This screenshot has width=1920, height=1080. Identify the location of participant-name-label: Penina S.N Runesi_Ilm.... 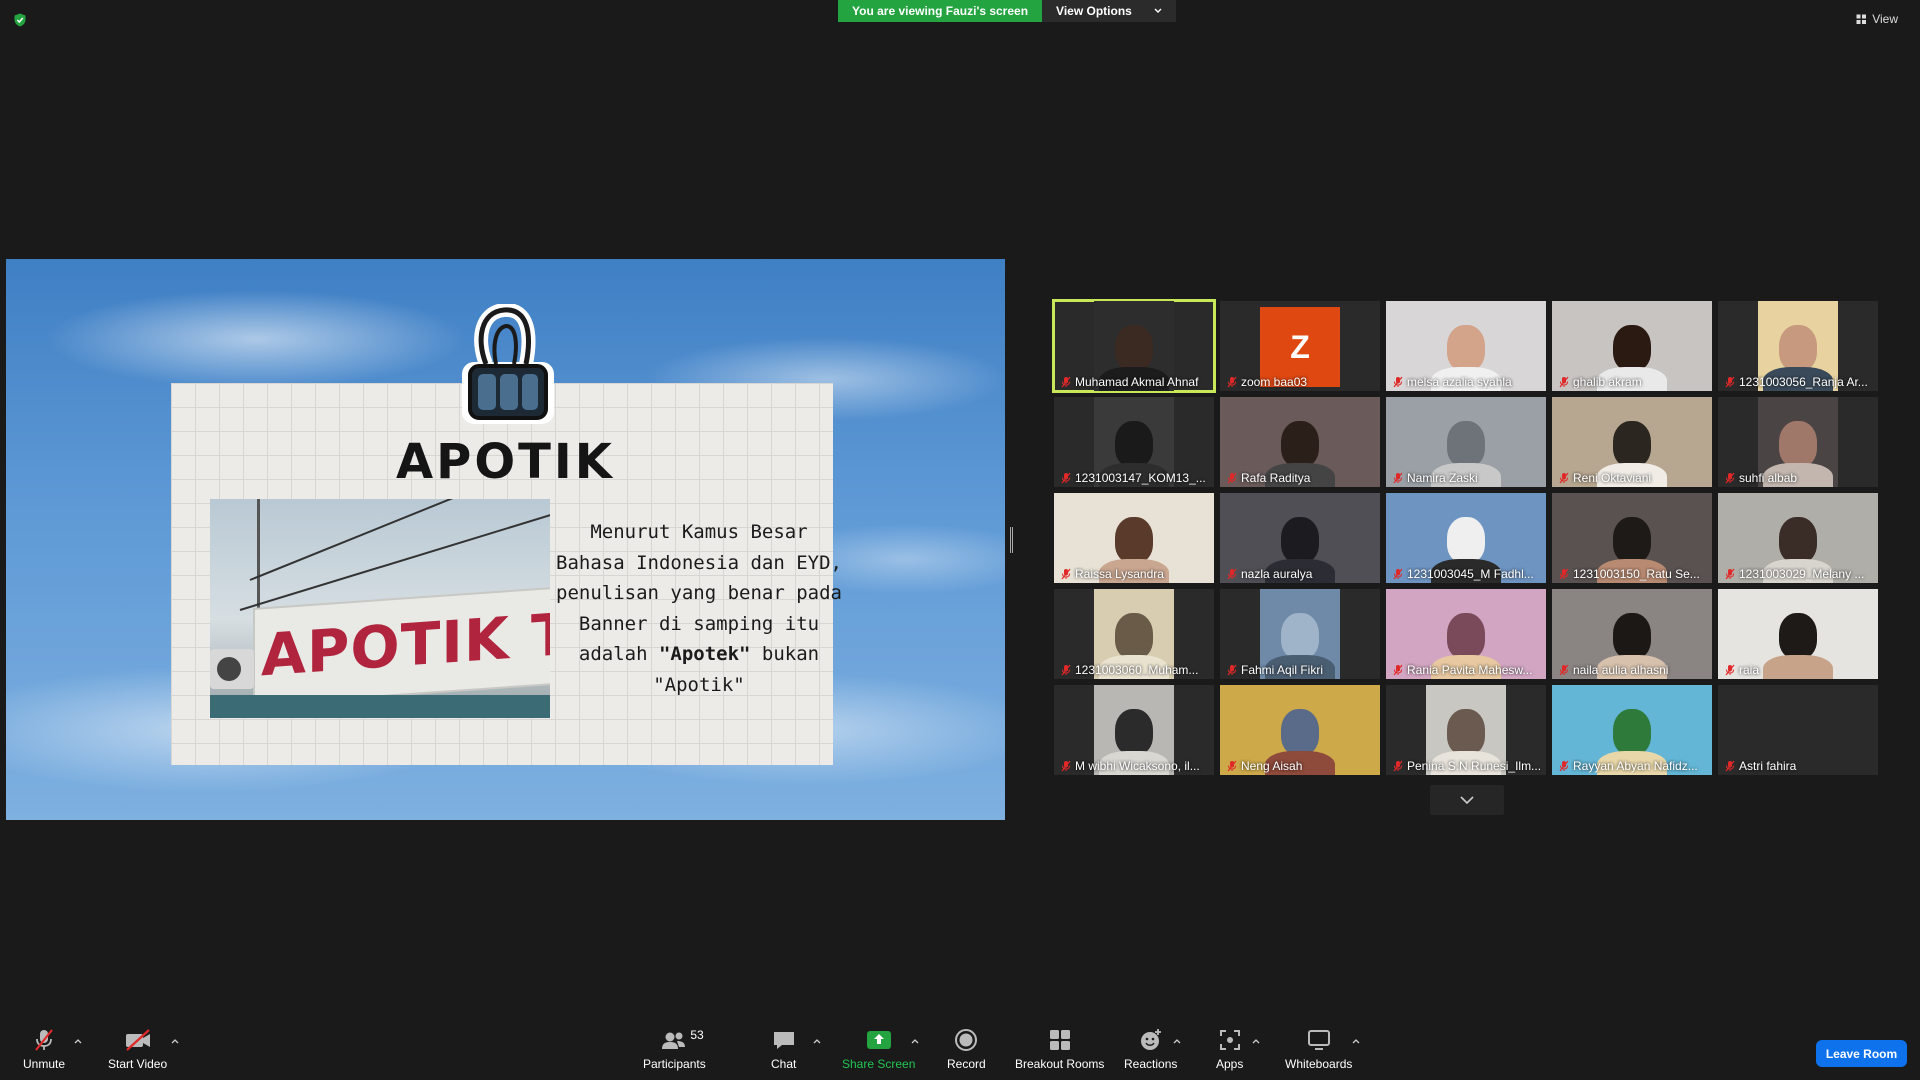
(1474, 766).